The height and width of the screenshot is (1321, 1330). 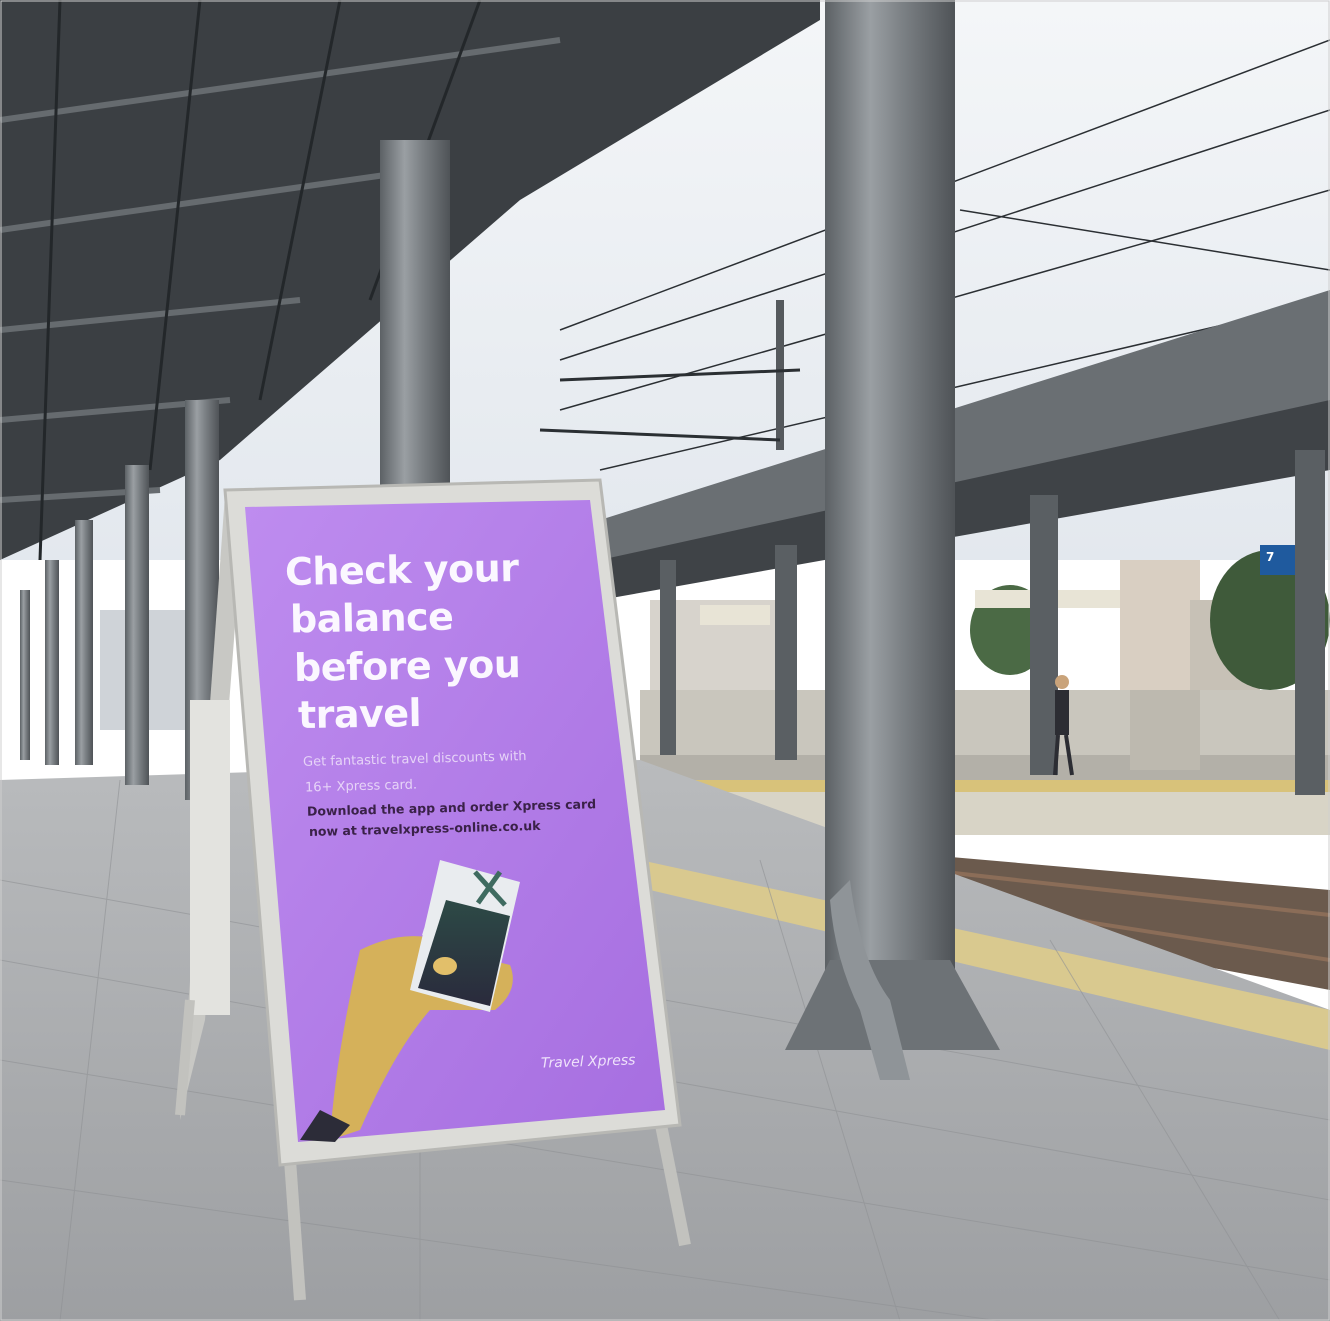 I want to click on poster-body-line-2: 16+ Xpress card., so click(x=361, y=786).